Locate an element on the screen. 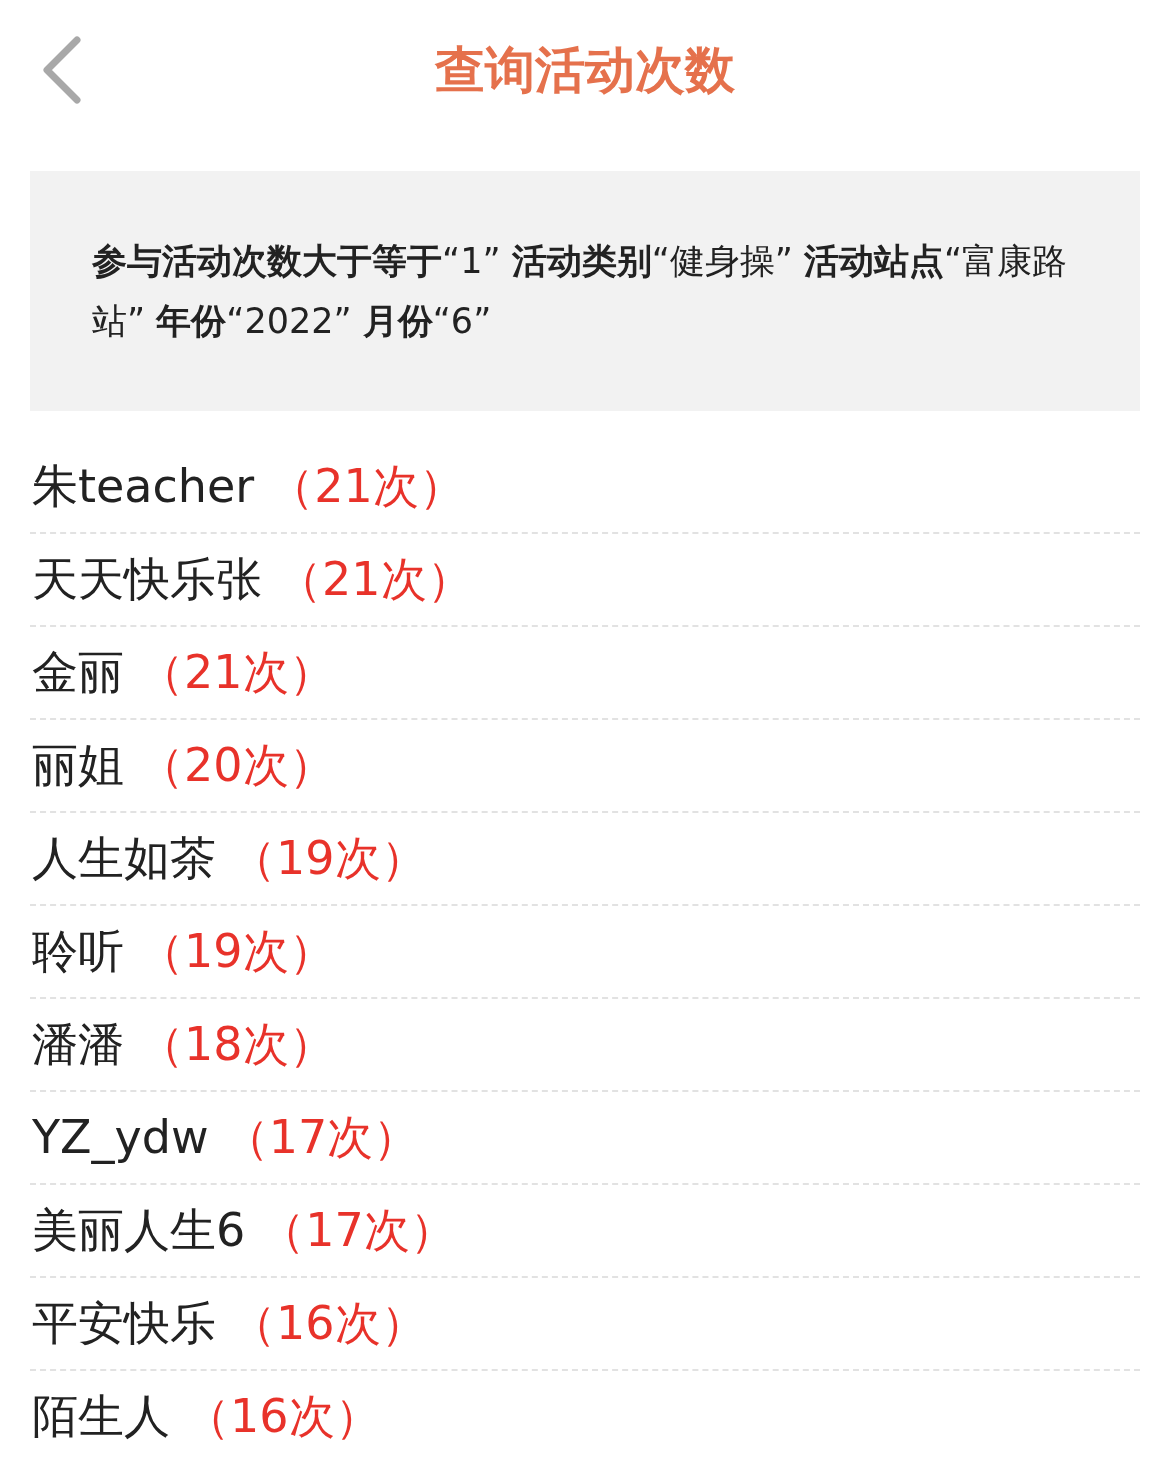 The image size is (1170, 1461). member-name: 天天快乐张 is located at coordinates (147, 579).